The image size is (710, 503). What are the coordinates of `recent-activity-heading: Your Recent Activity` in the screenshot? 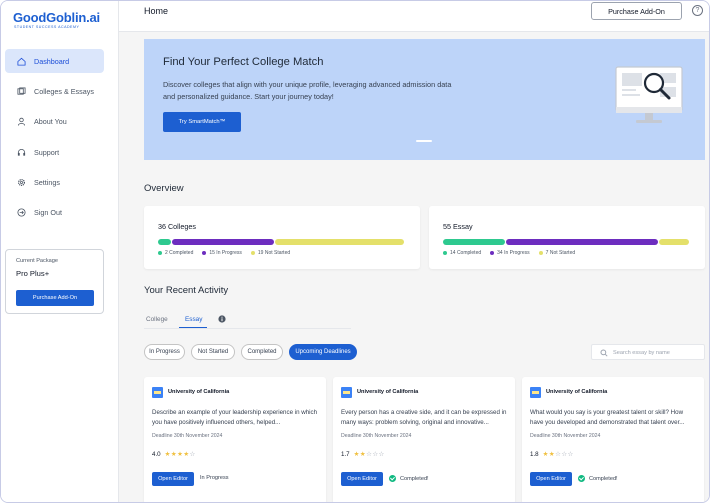 It's located at (186, 290).